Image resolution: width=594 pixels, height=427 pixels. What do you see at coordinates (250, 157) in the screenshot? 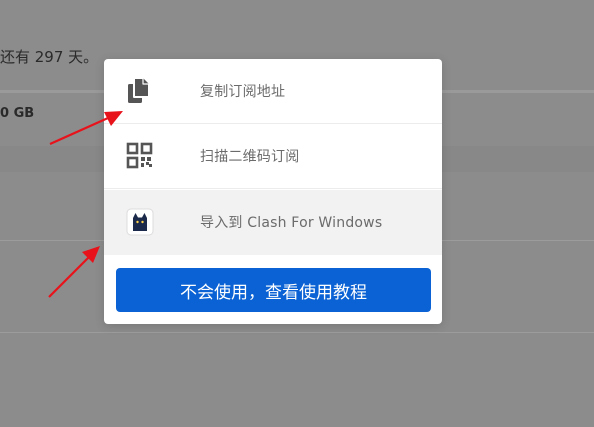
I see `scan-qr-label: 扫描二维码订阅` at bounding box center [250, 157].